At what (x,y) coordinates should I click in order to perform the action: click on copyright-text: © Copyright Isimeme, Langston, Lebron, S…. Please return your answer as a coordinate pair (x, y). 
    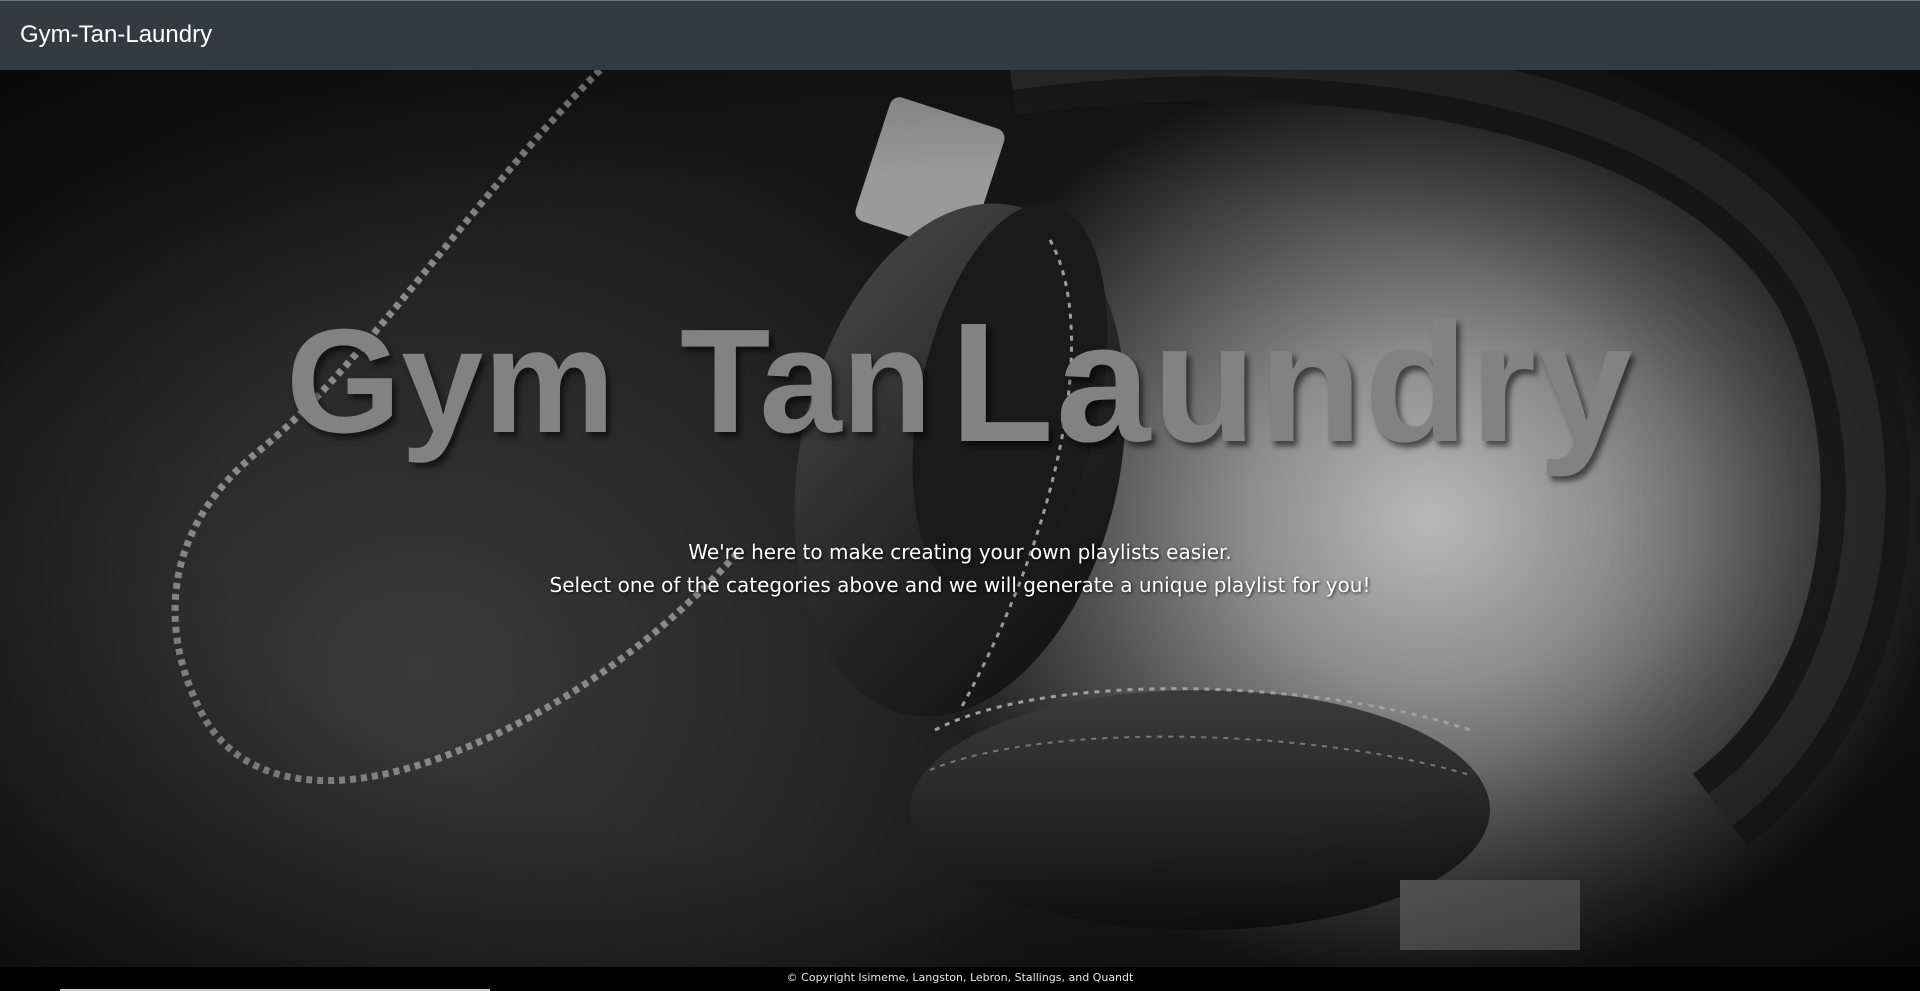
    Looking at the image, I should click on (960, 977).